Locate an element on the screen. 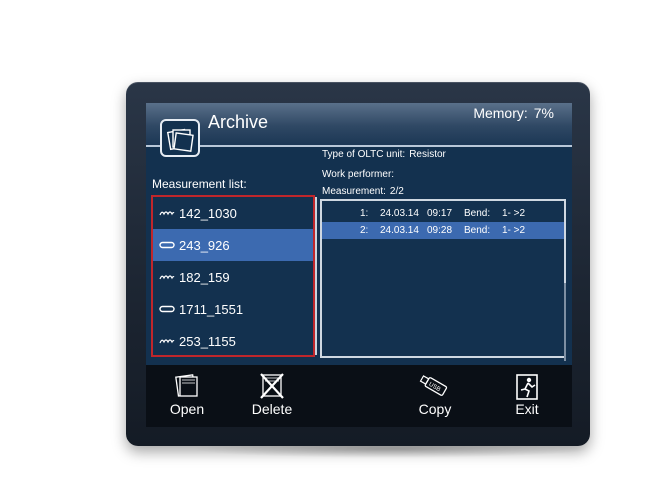 The height and width of the screenshot is (500, 650). table-row: 1: 24.03.14 09:17 Bend: 1- >2 is located at coordinates (443, 213).